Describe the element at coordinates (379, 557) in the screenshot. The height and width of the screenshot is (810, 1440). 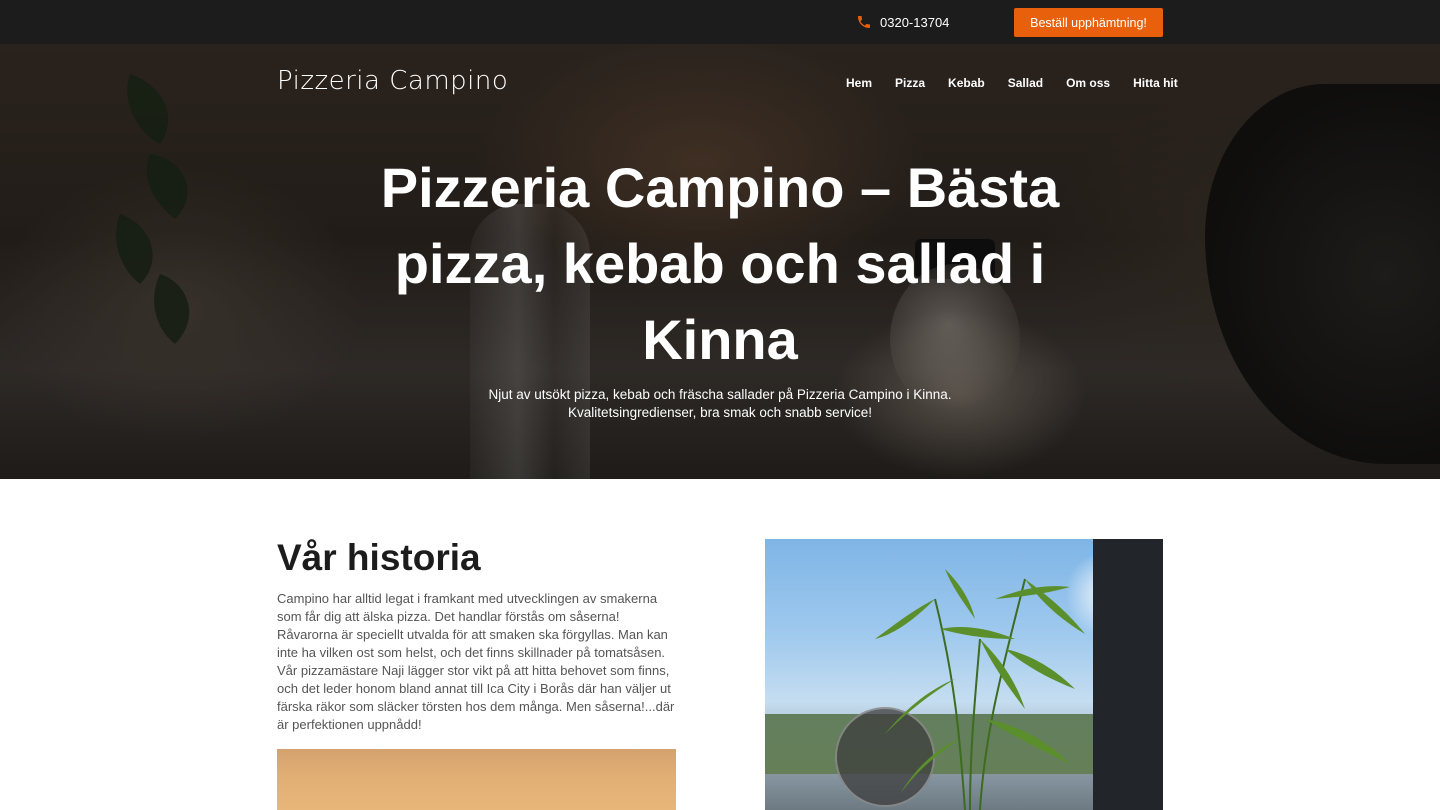
I see `story-title: Vår historia` at that location.